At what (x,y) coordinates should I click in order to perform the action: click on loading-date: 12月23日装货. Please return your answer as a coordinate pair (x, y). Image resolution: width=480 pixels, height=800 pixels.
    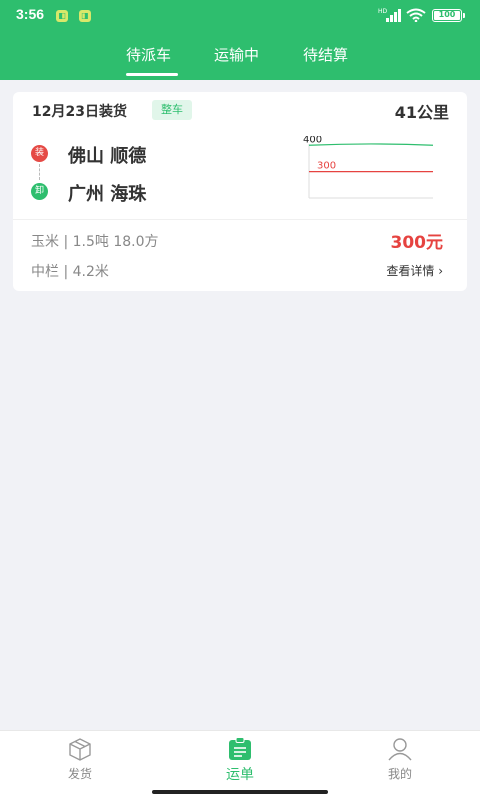
    Looking at the image, I should click on (79, 112).